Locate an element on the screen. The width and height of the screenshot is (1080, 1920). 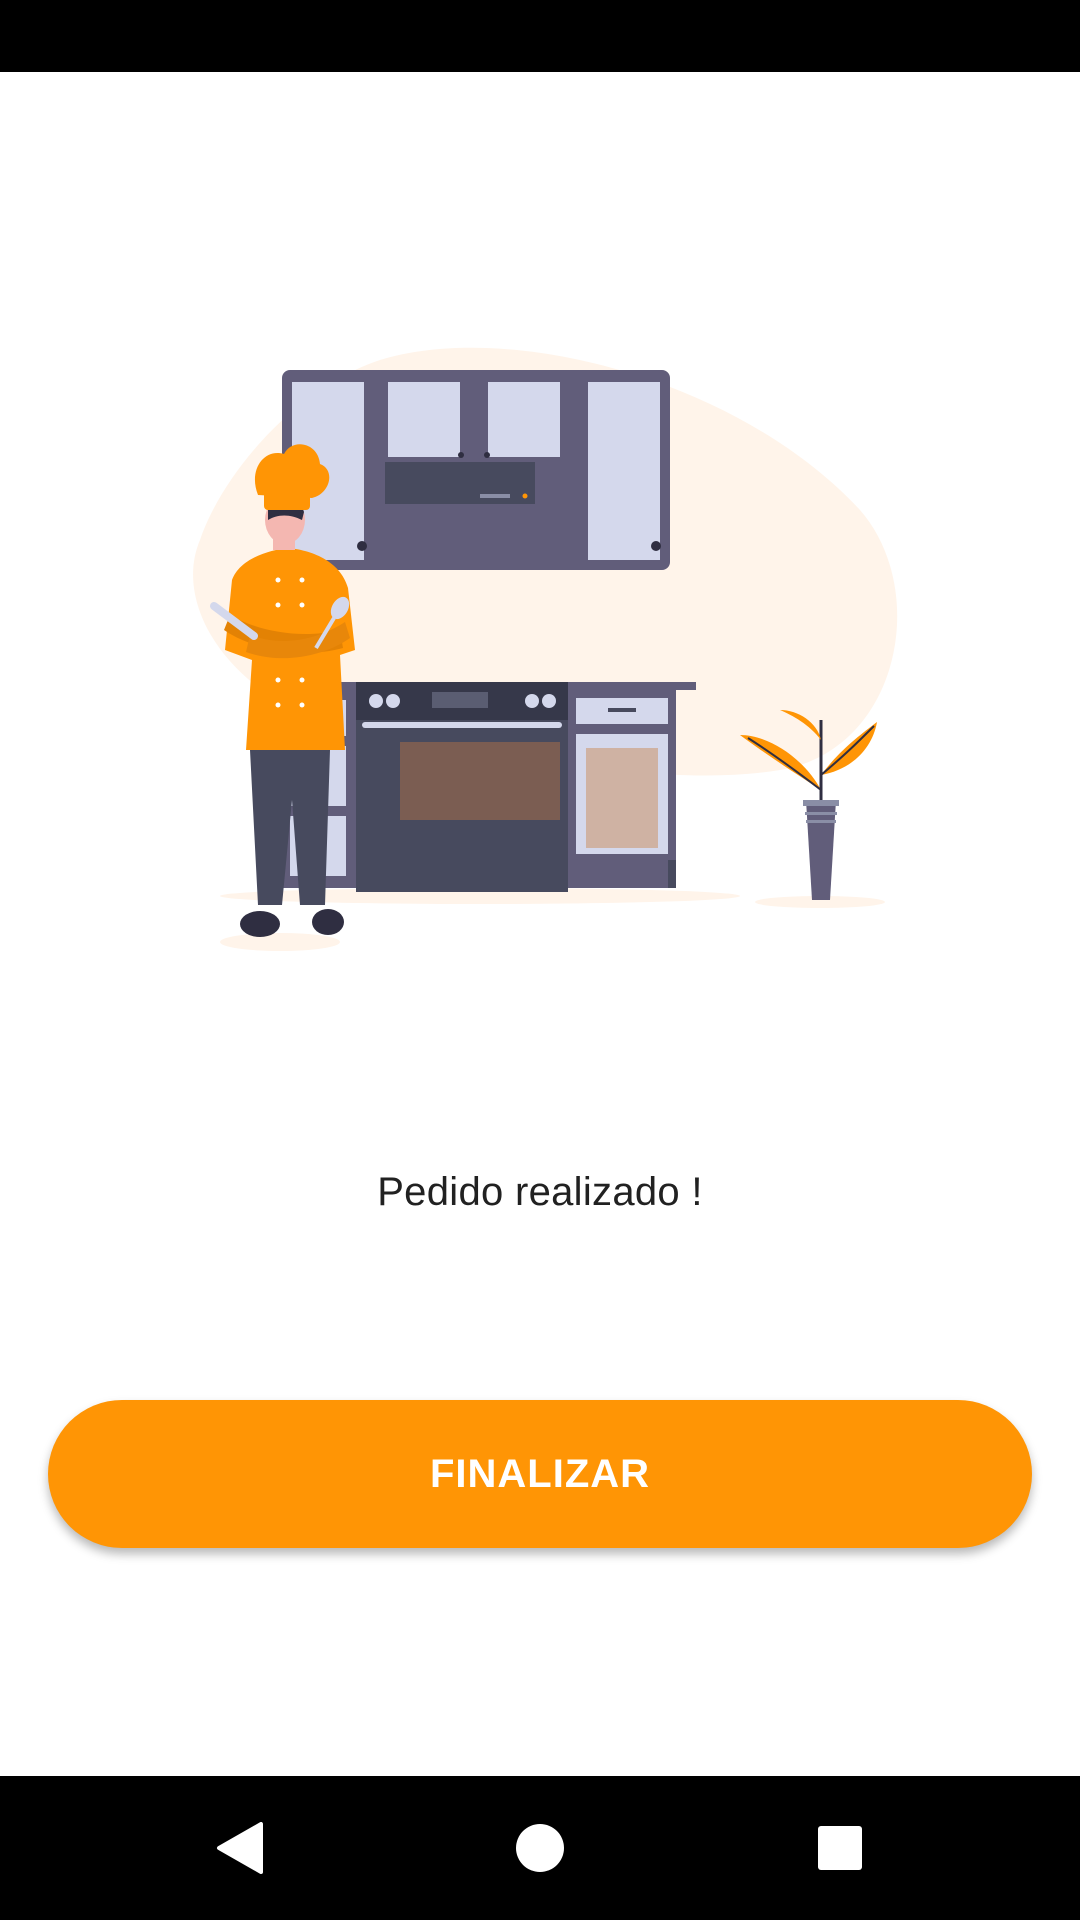
back-triangle-icon is located at coordinates (240, 1848).